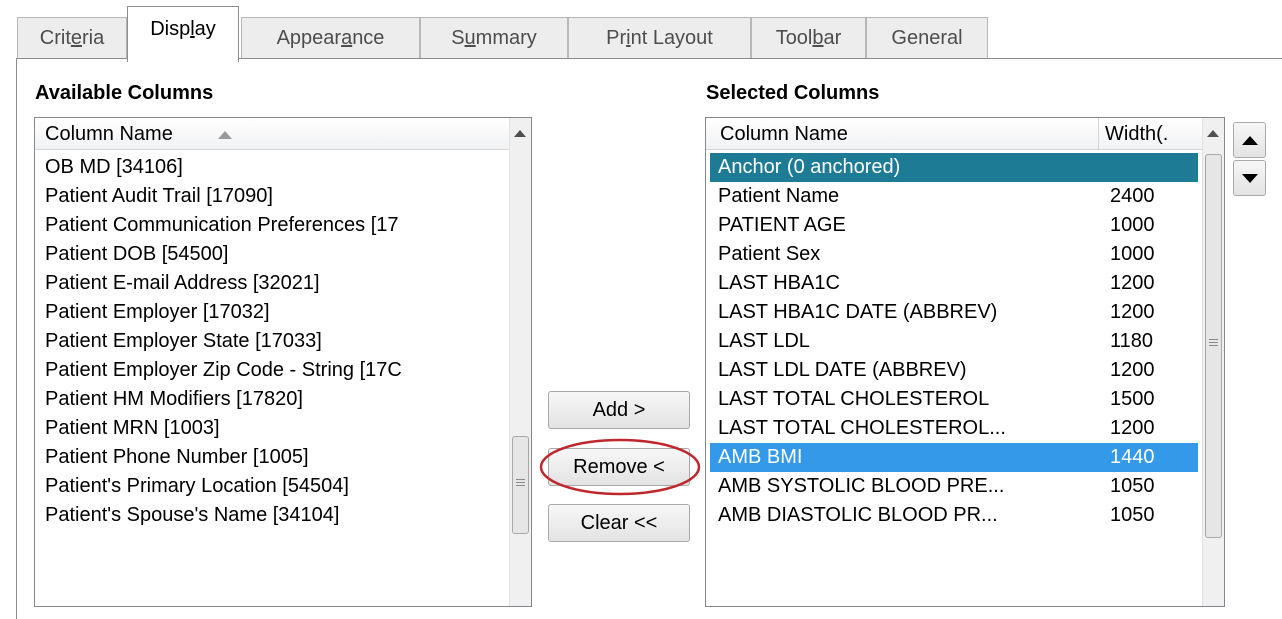 This screenshot has width=1282, height=619. I want to click on table-row: LAST TOTAL CHOLESTEROL 1500, so click(954, 399).